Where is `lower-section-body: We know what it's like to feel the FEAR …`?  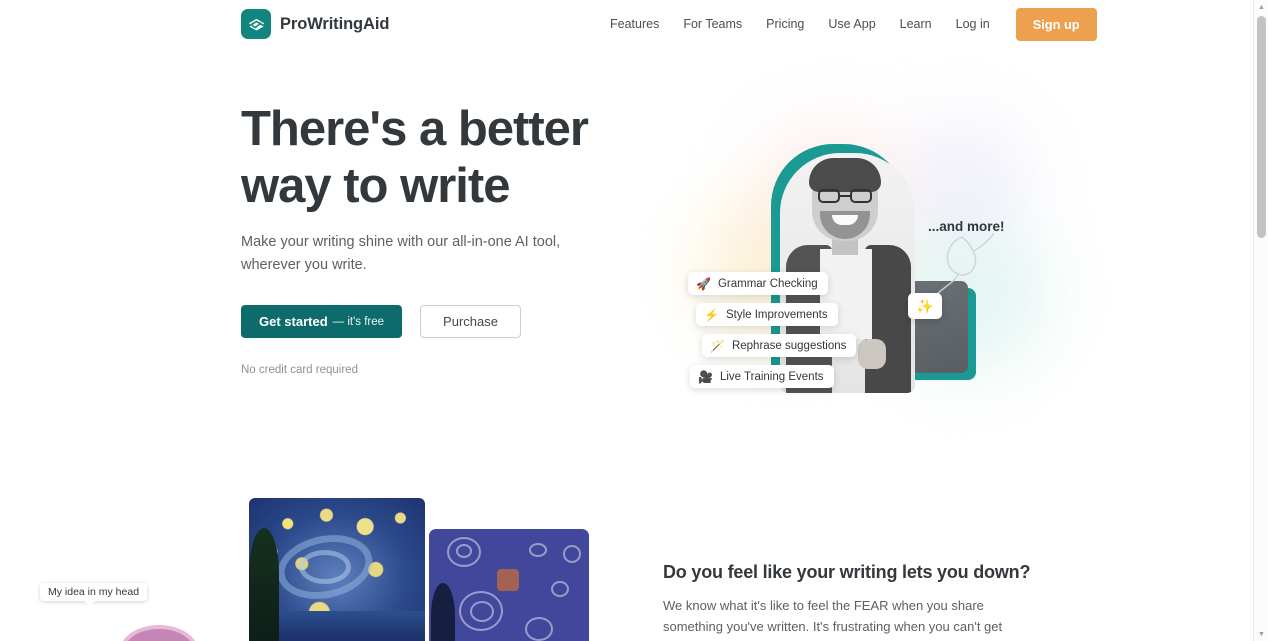 lower-section-body: We know what it's like to feel the FEAR … is located at coordinates (833, 619).